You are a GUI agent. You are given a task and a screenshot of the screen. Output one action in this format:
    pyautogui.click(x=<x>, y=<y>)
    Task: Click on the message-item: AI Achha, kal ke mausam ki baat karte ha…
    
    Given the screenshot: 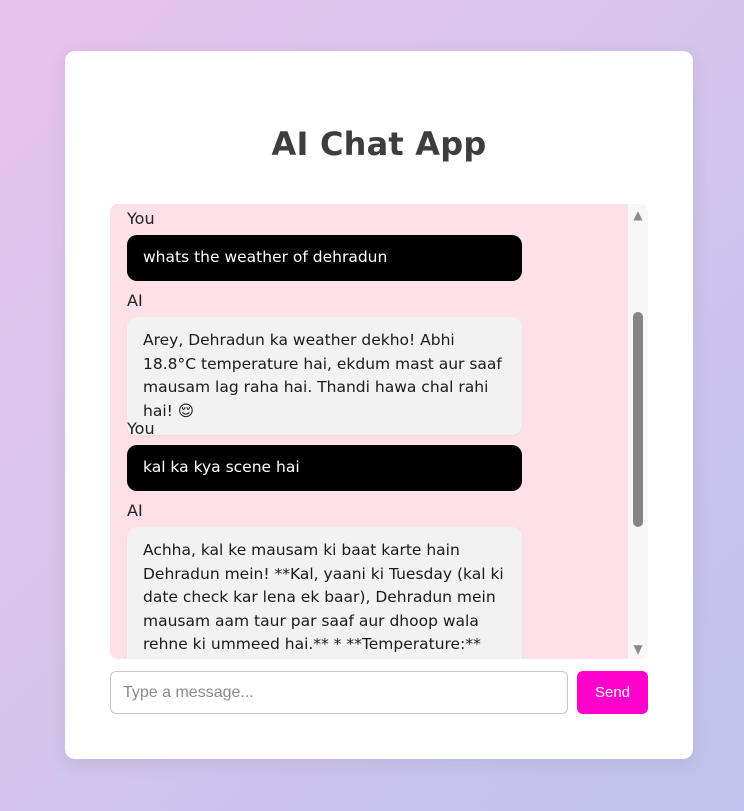 What is the action you would take?
    pyautogui.click(x=324, y=580)
    